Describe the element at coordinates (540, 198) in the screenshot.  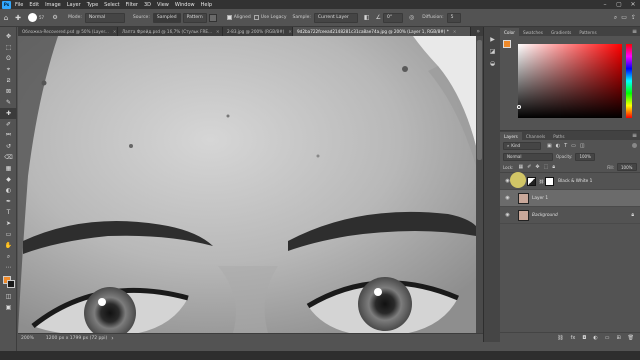
I see `layer-name: Layer 1` at that location.